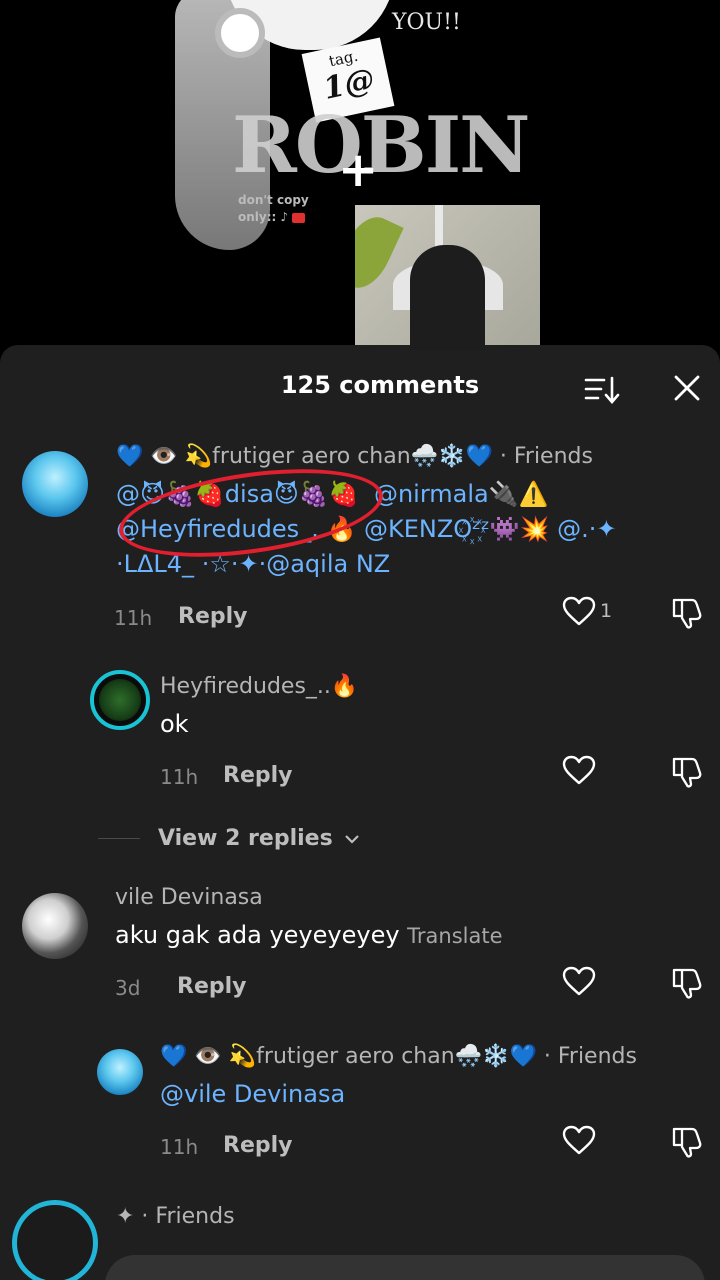  I want to click on comment-body: @vile Devinasa, so click(252, 1094).